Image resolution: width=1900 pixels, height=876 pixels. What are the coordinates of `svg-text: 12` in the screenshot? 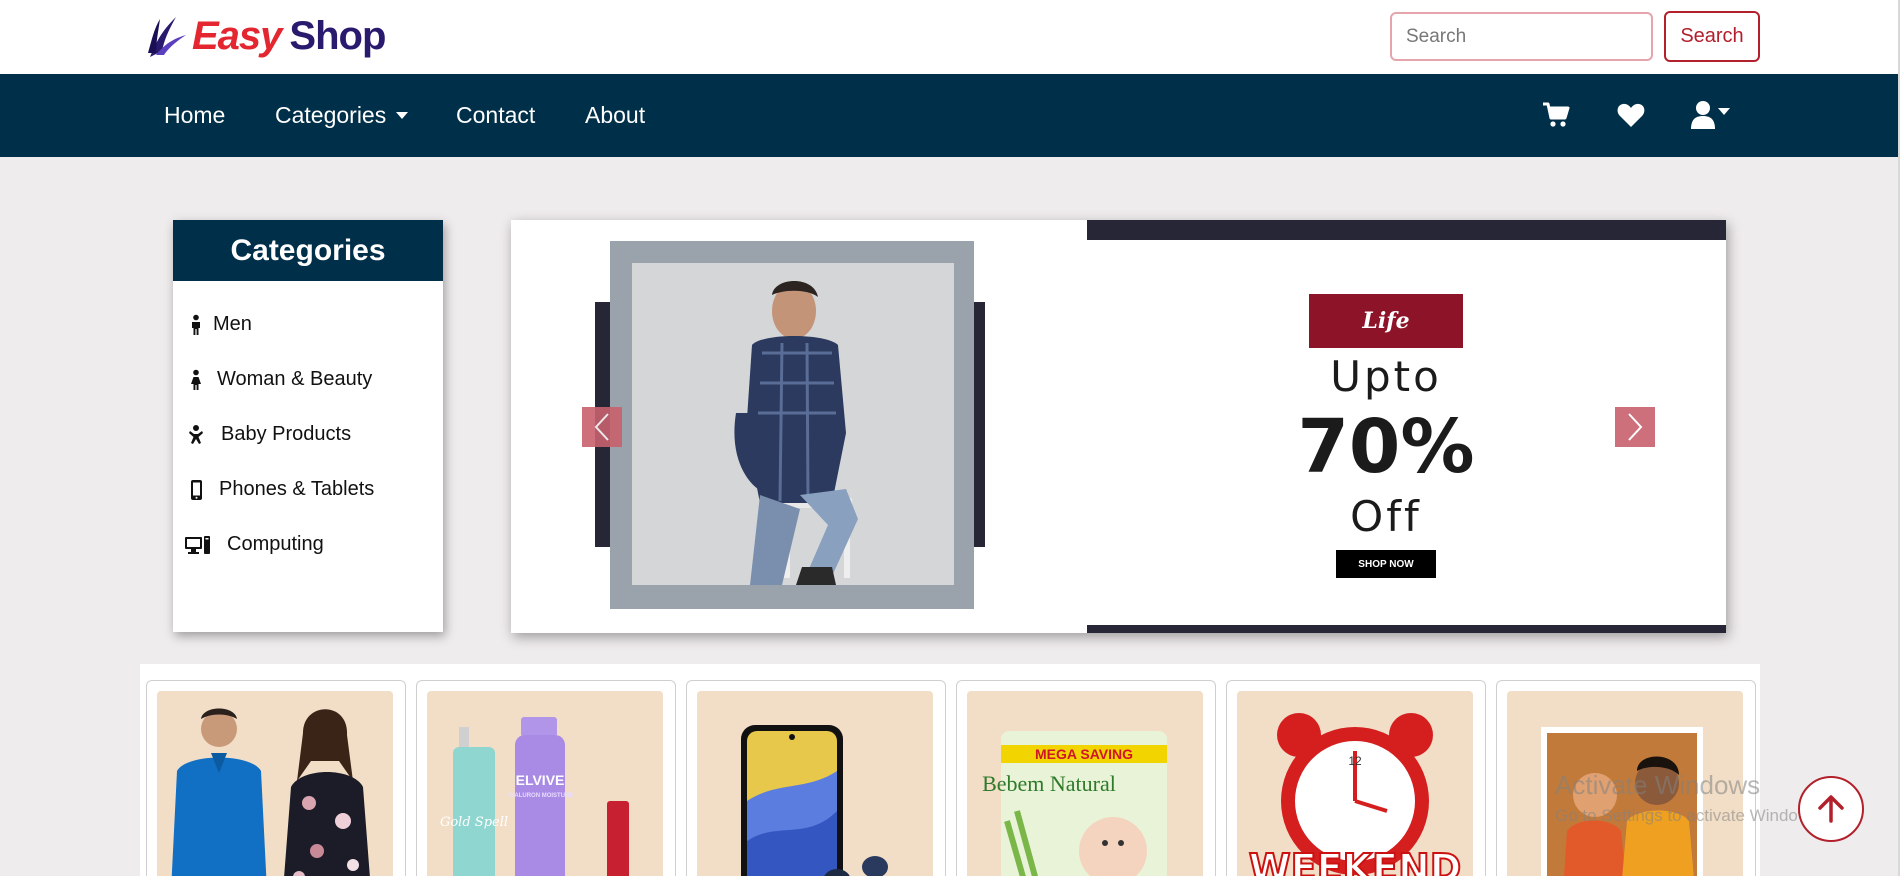 It's located at (1355, 761).